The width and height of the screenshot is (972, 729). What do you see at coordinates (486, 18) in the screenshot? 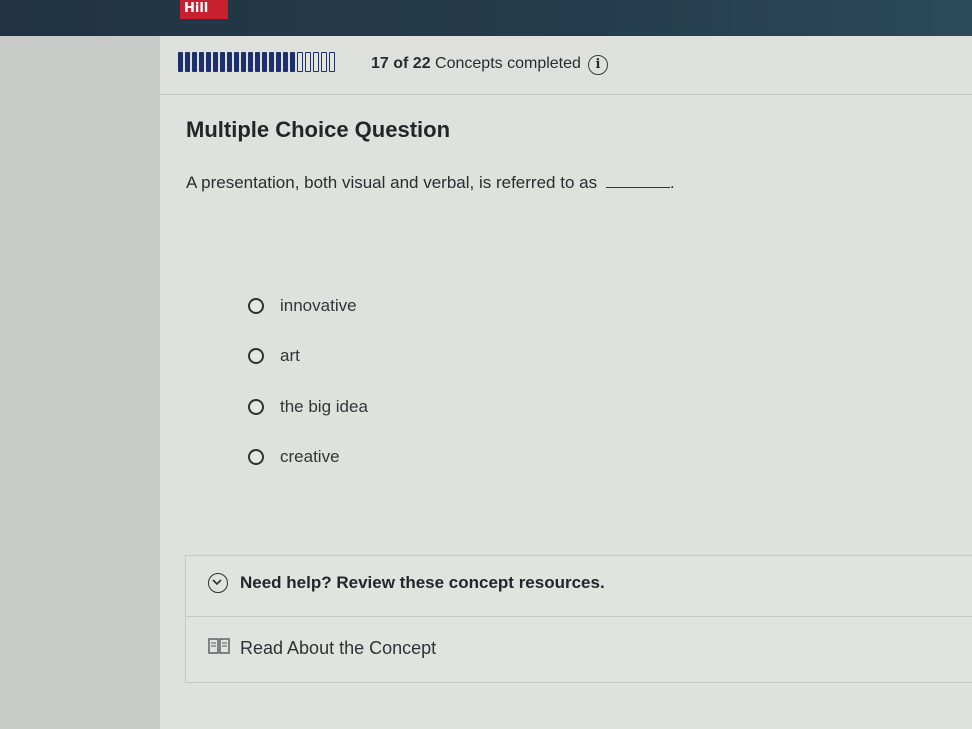
I see `top-bar: Hill` at bounding box center [486, 18].